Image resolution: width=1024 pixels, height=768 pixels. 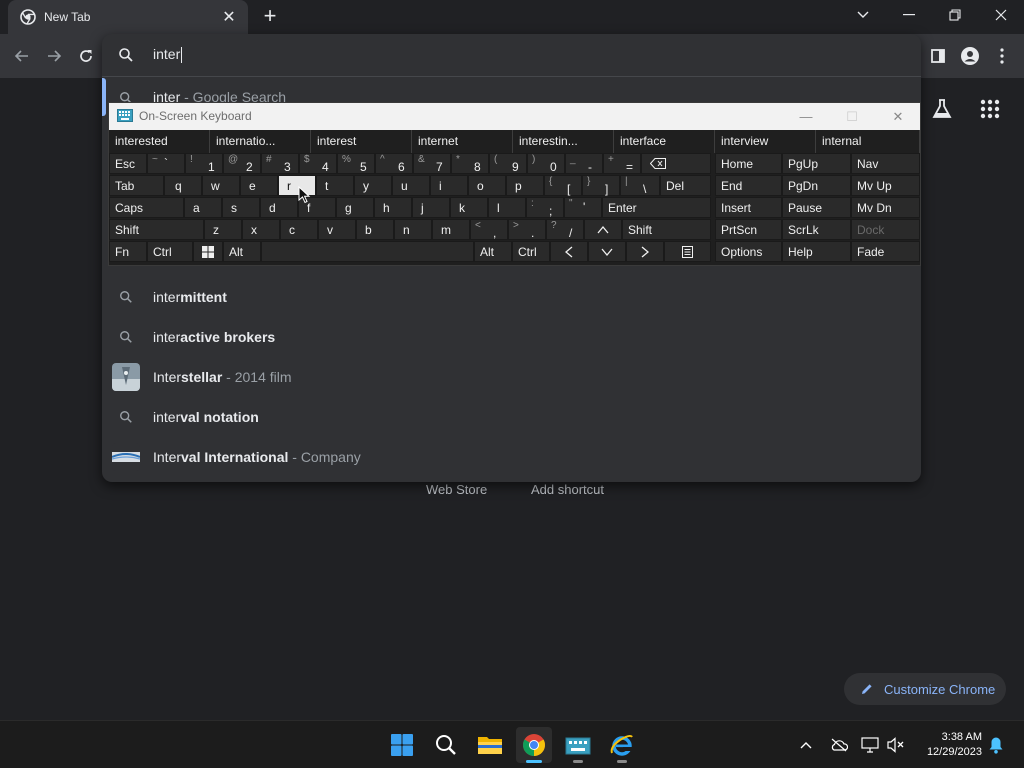 I want to click on key-w: w, so click(x=221, y=185).